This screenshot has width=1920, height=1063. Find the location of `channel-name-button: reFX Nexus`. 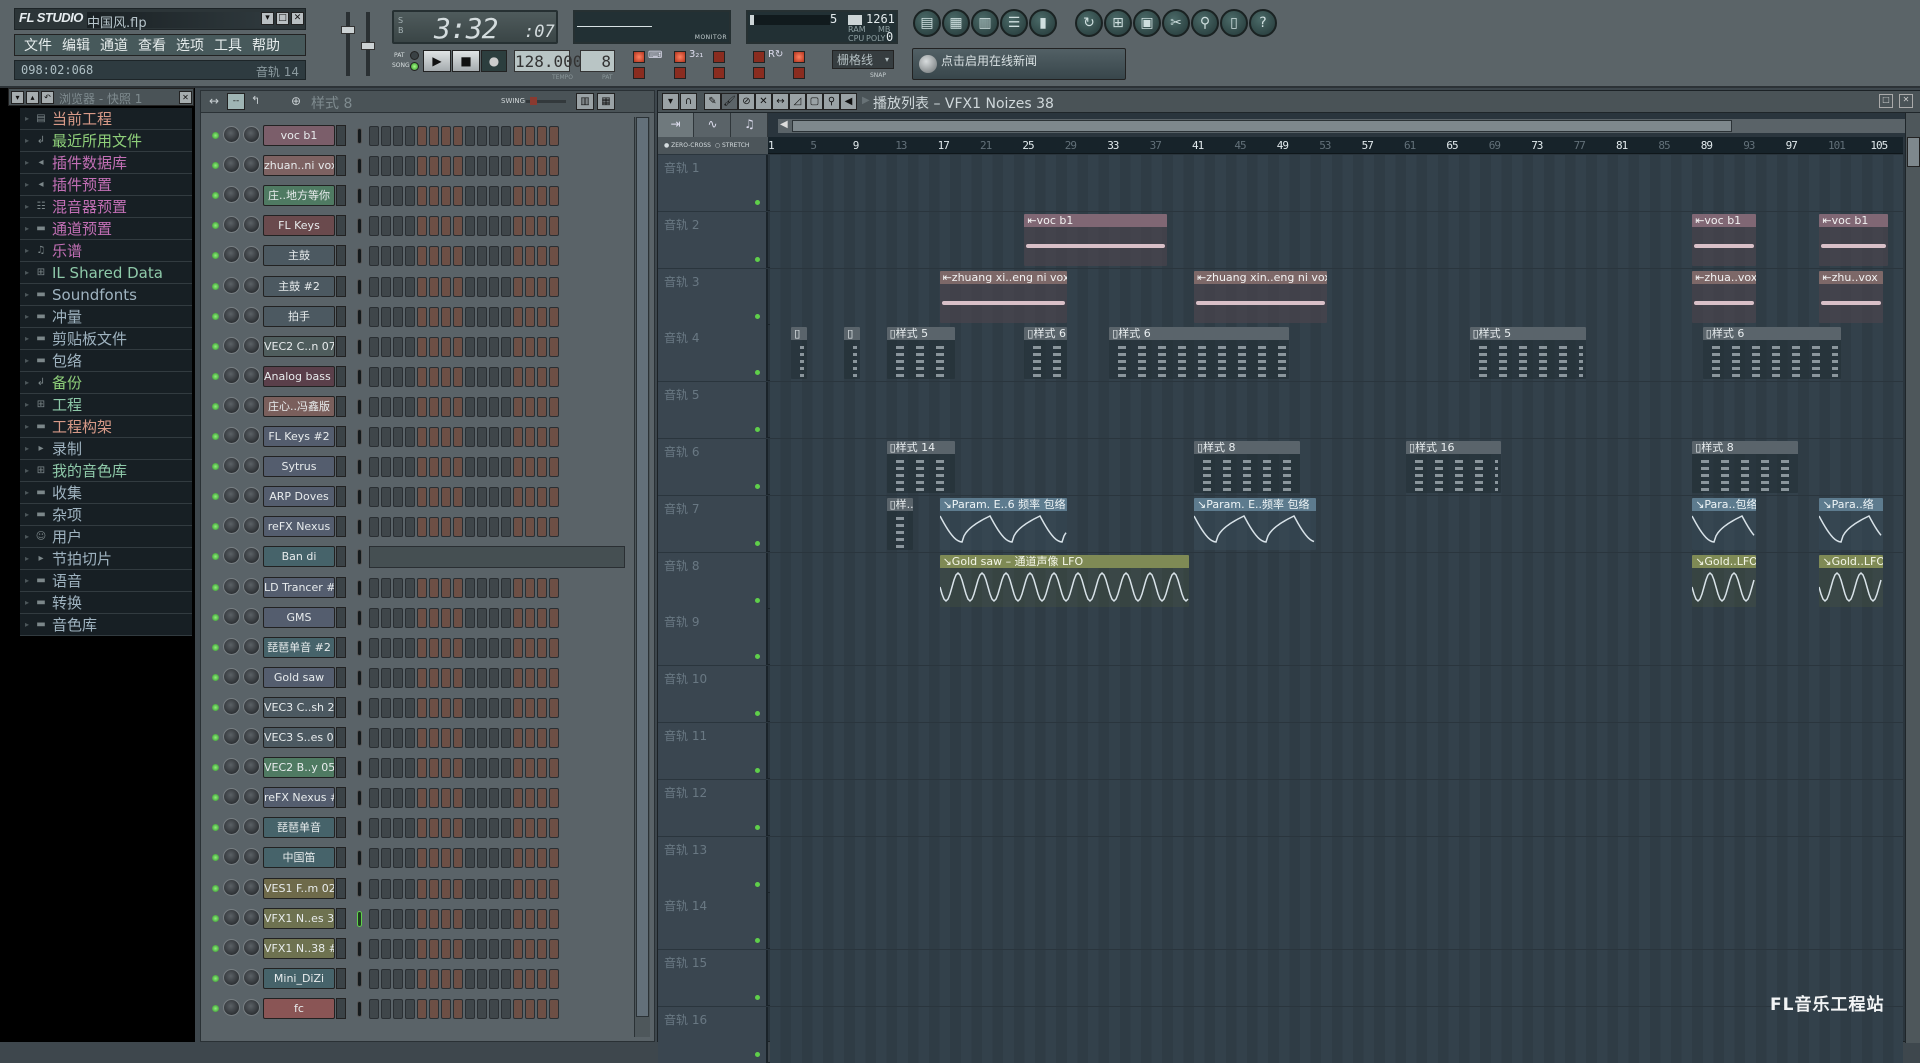

channel-name-button: reFX Nexus is located at coordinates (299, 527).